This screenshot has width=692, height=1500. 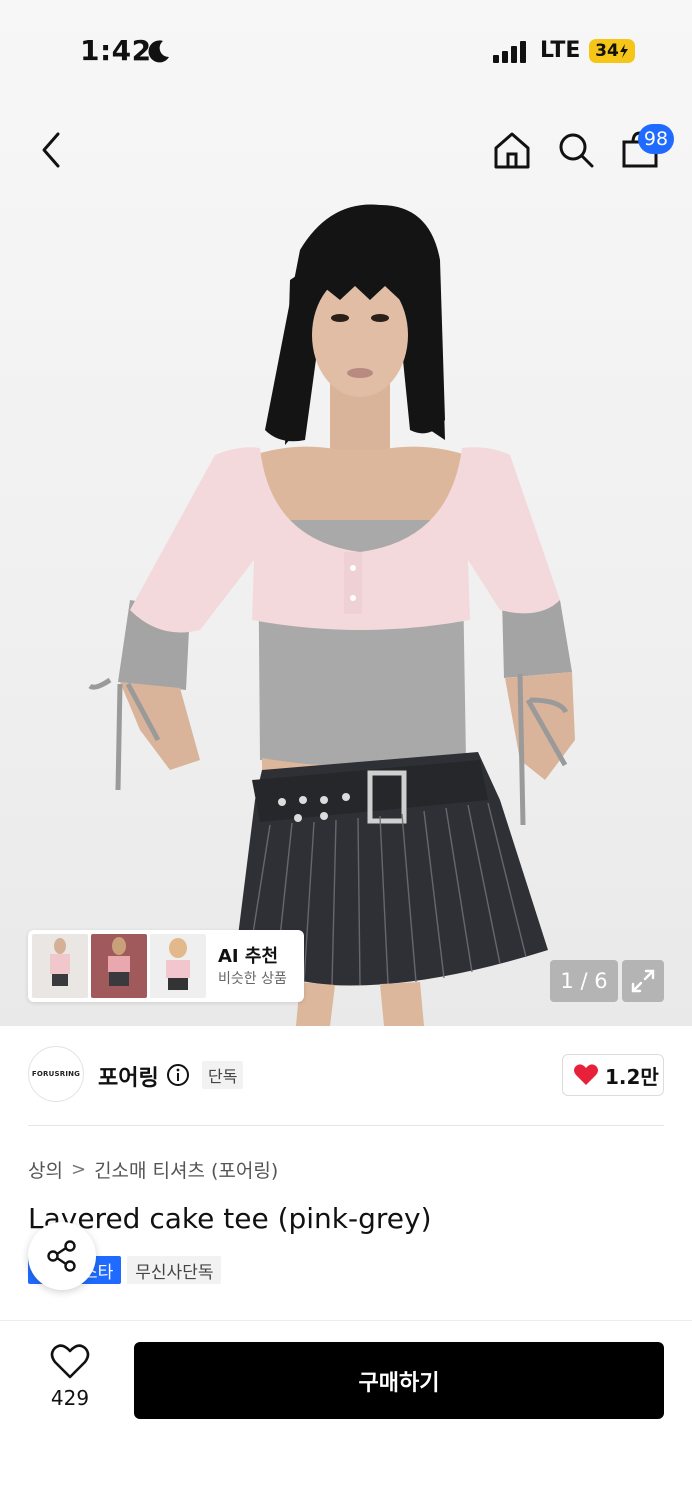 I want to click on tag-musinsa-exclusive: 무신사단독, so click(x=174, y=1270).